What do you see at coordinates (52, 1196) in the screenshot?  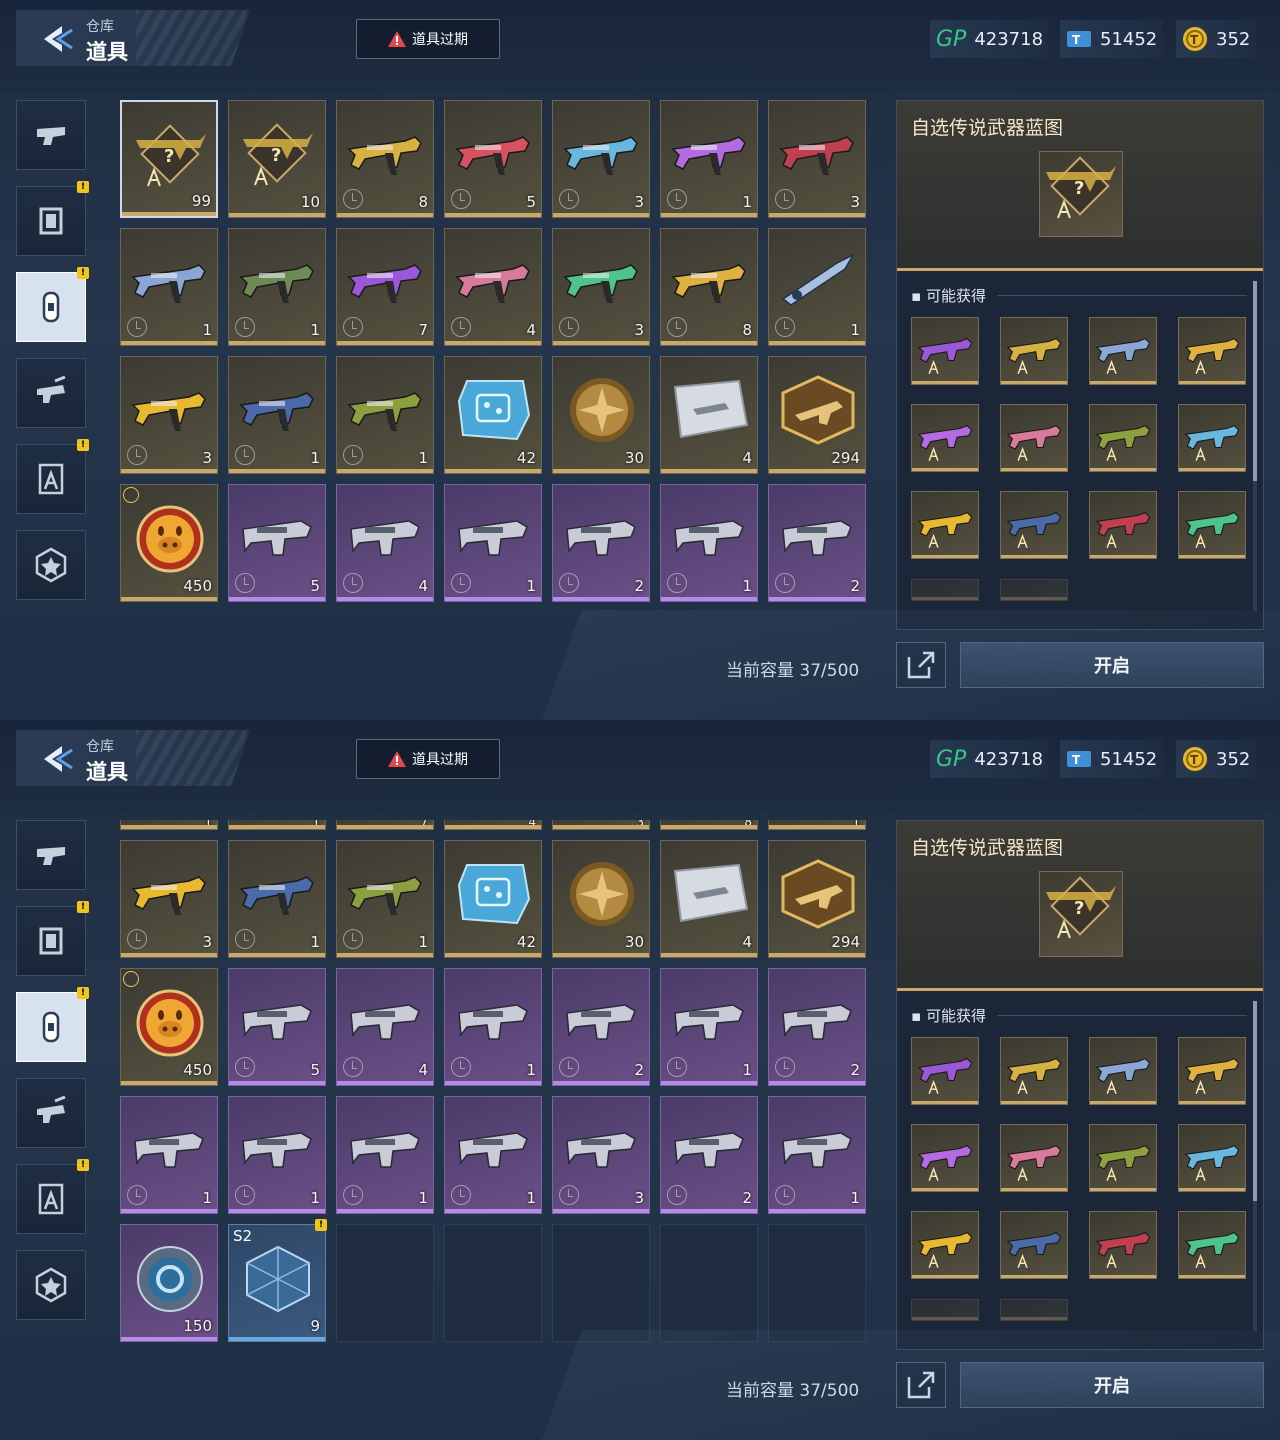 I see `sidebar-tab-blueprint: !` at bounding box center [52, 1196].